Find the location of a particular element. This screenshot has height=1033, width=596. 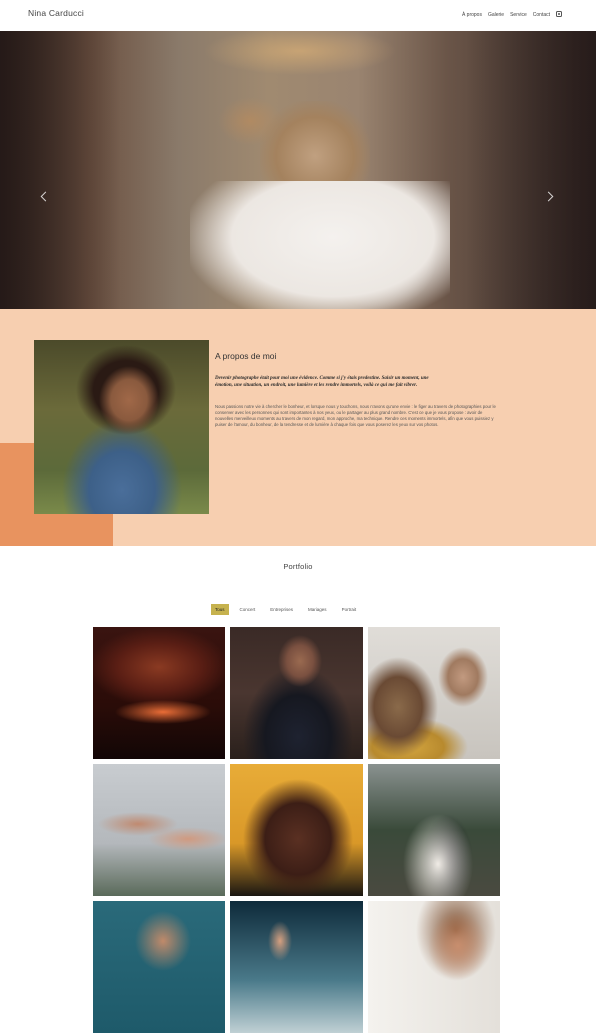

gallery-image-concert-hand is located at coordinates (296, 967).